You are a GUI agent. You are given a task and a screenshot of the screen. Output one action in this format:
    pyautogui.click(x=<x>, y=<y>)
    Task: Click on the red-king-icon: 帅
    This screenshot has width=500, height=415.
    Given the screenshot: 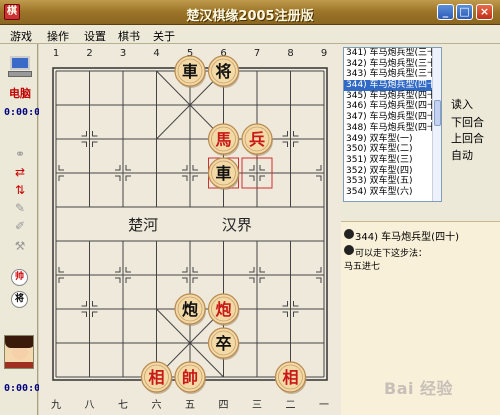 What is the action you would take?
    pyautogui.click(x=19, y=277)
    